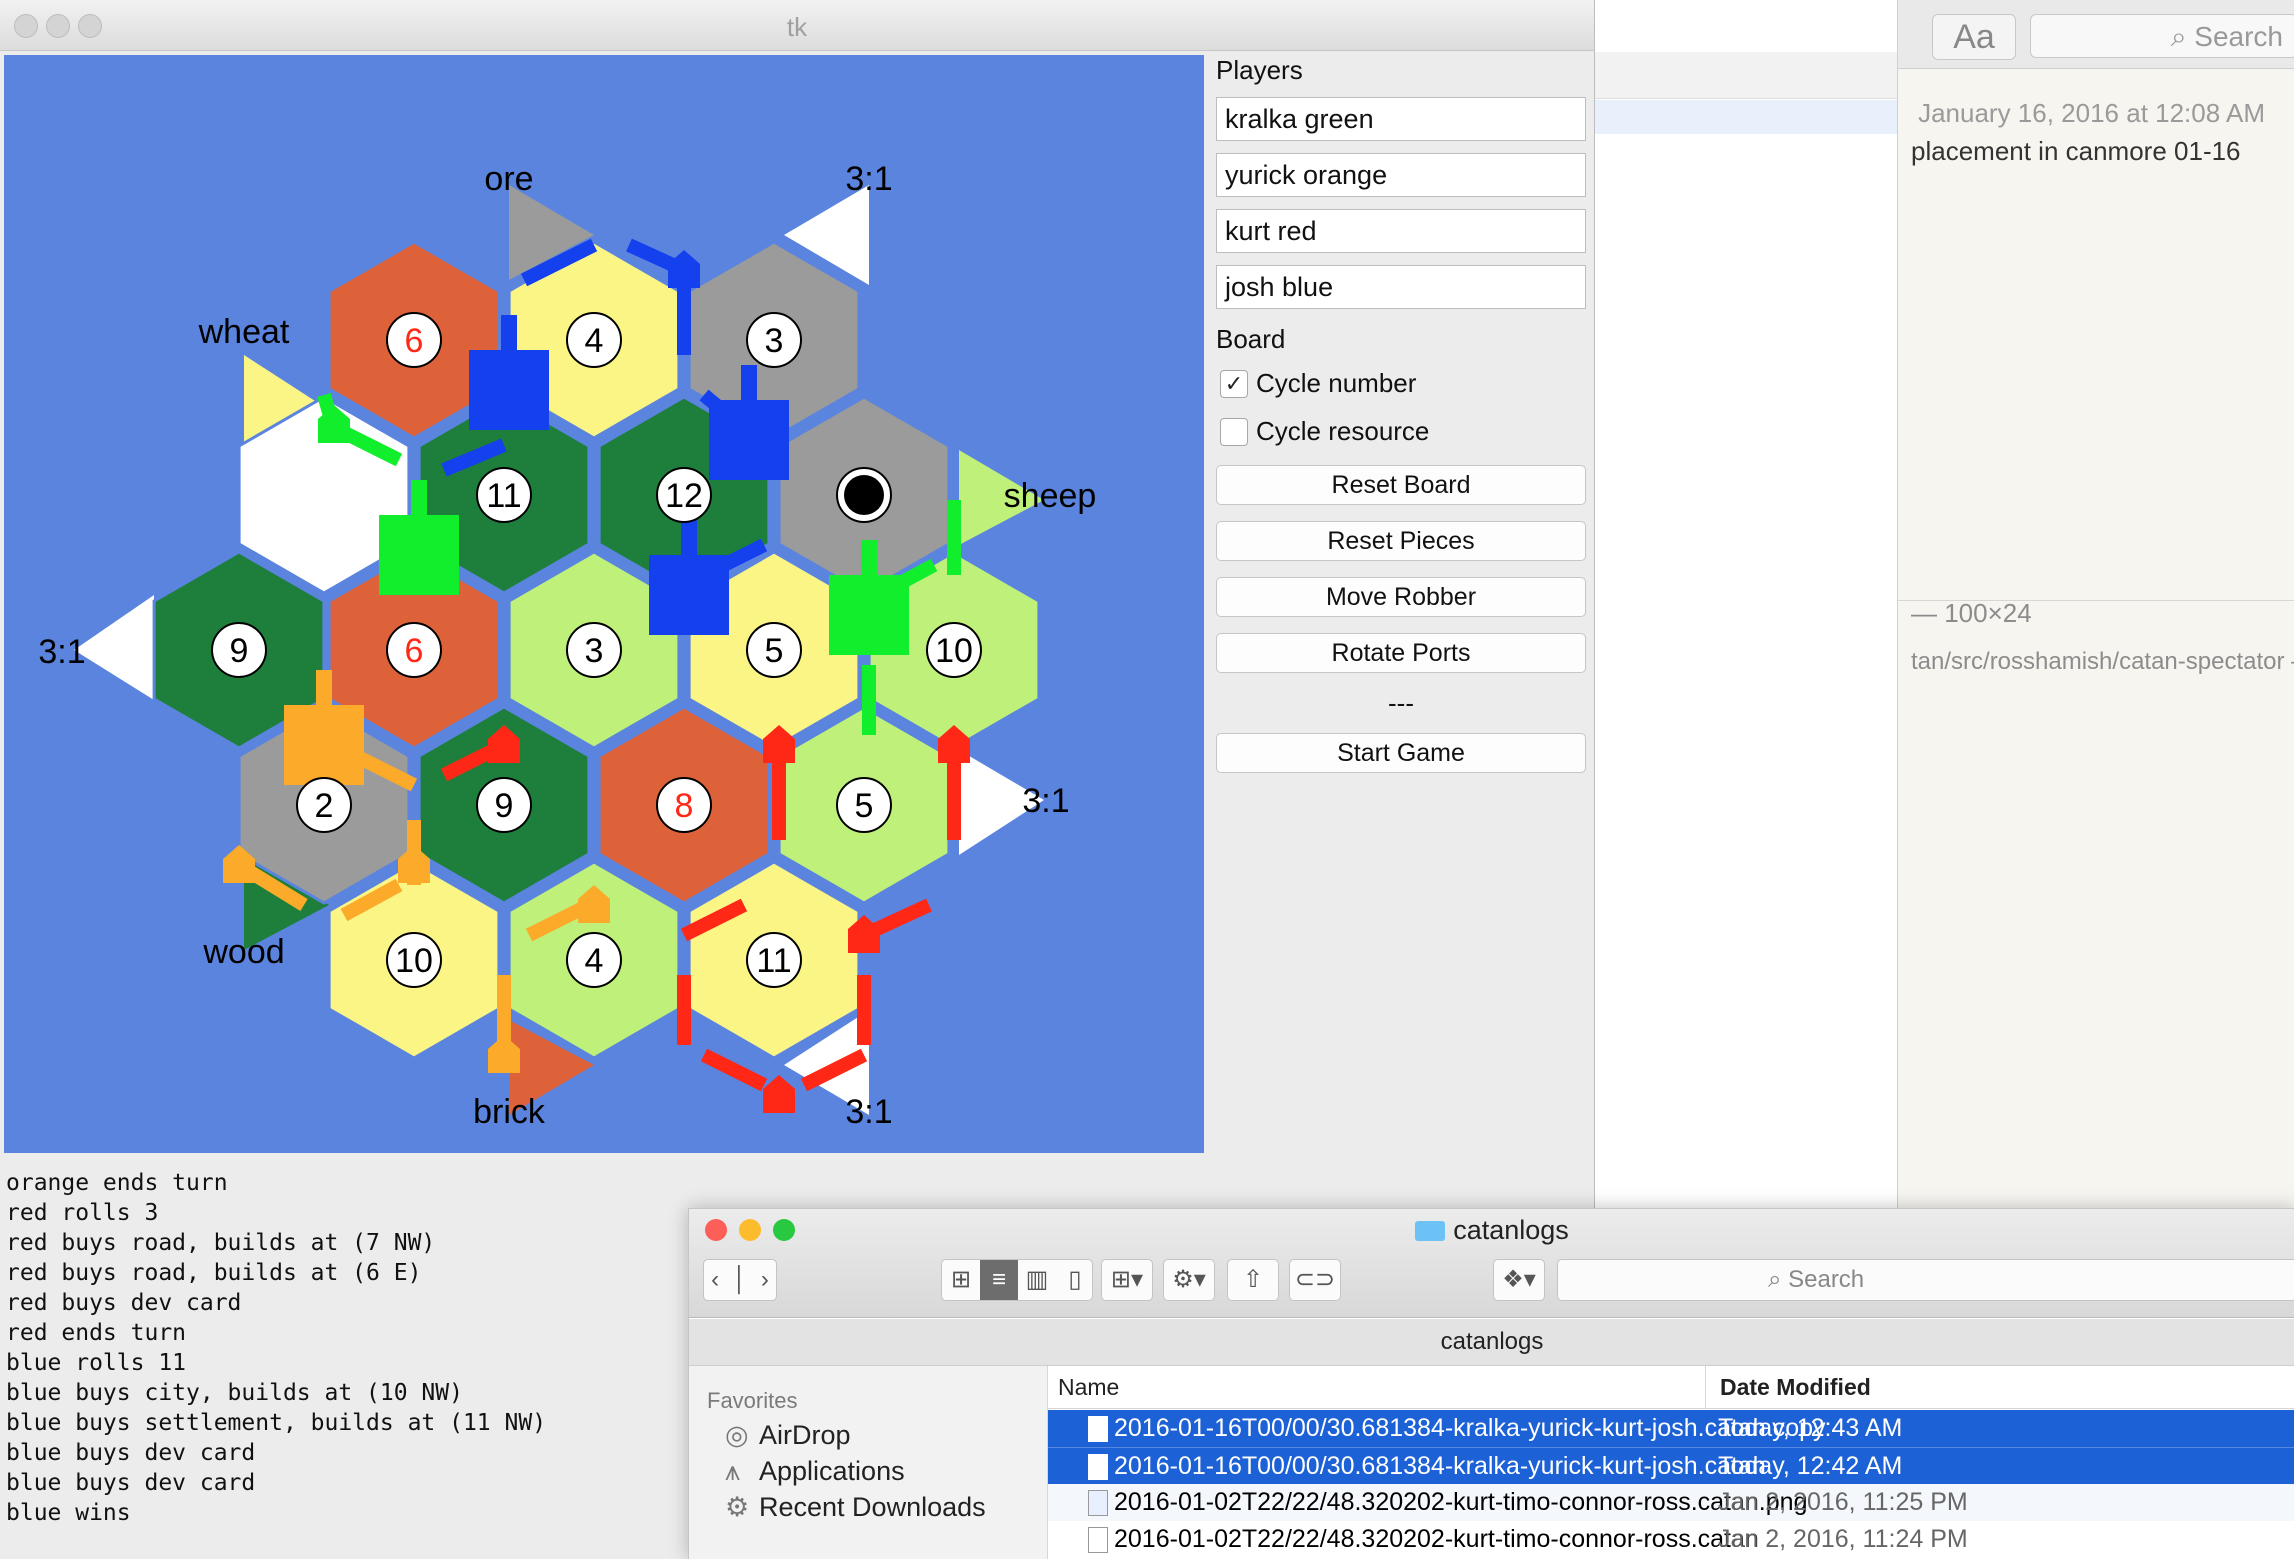 Image resolution: width=2294 pixels, height=1559 pixels. I want to click on port-label: brick, so click(509, 1112).